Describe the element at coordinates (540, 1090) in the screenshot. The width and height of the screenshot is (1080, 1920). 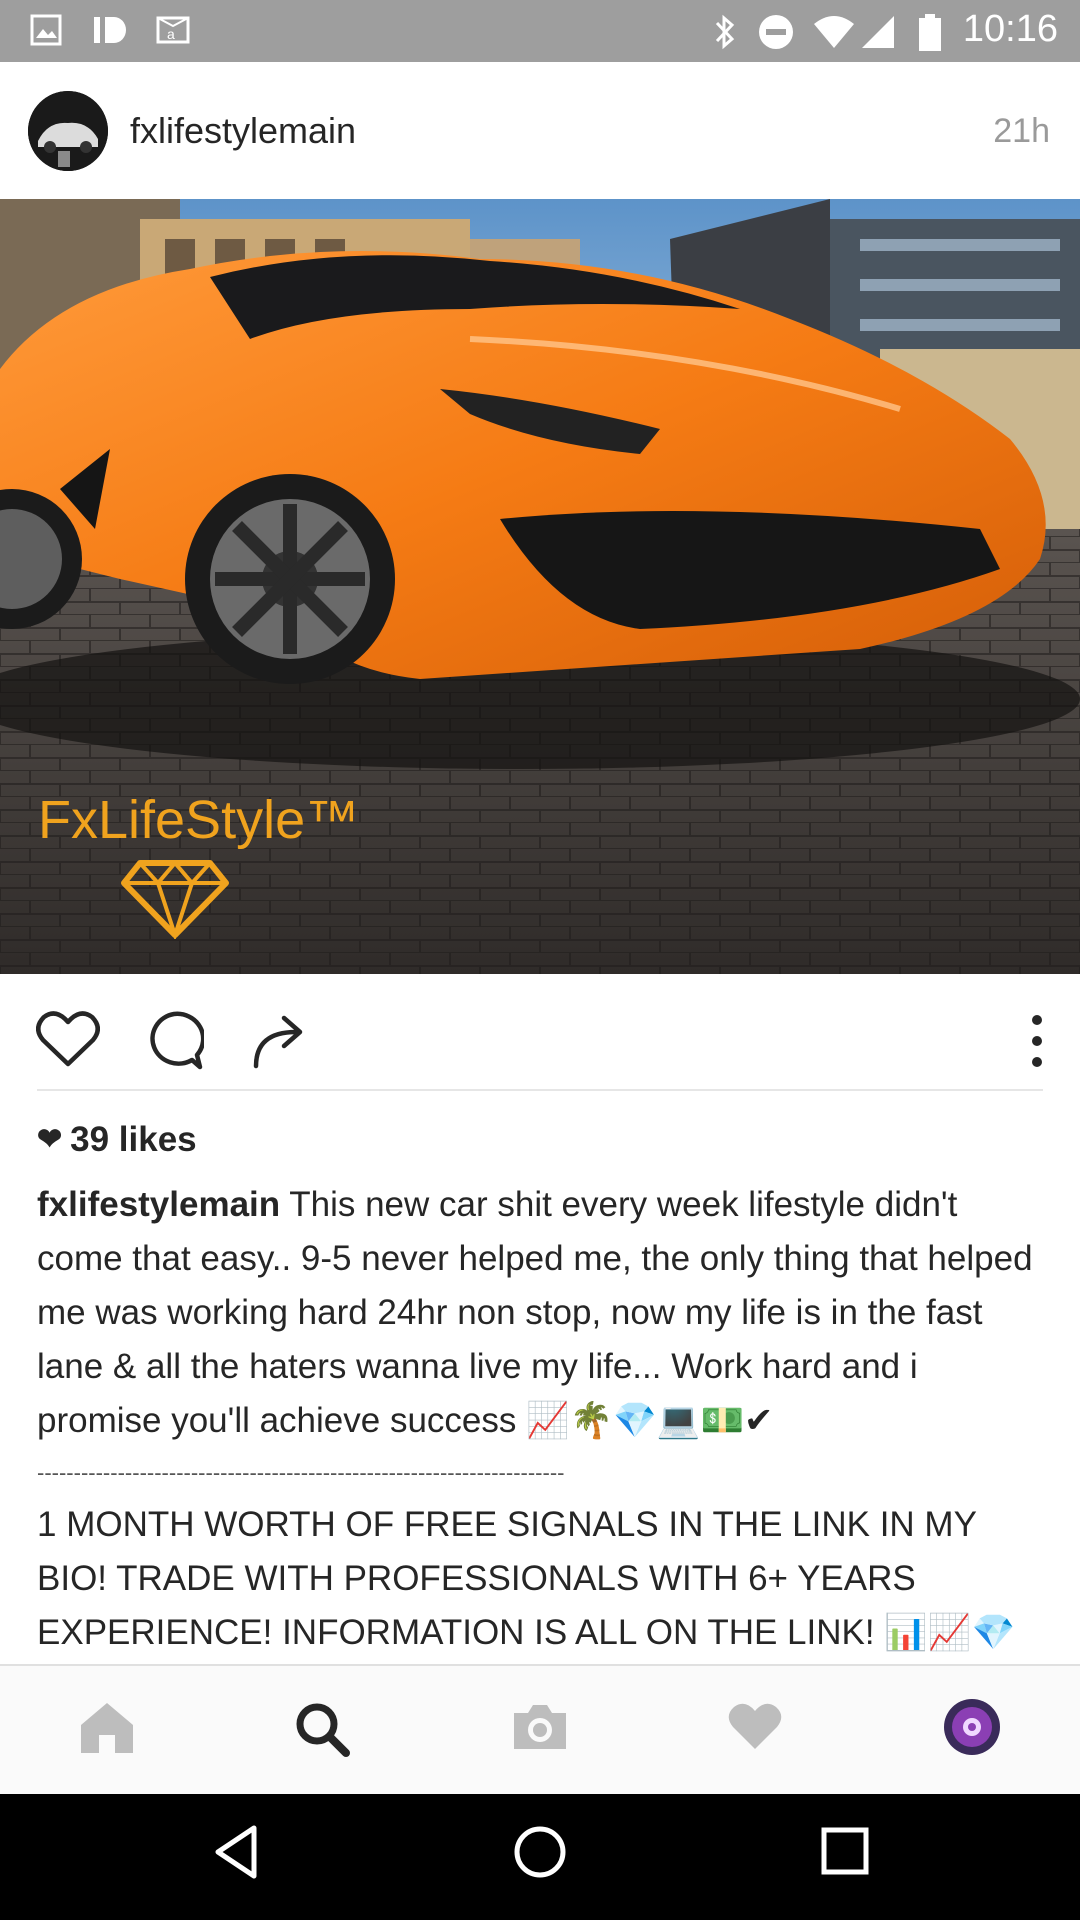
I see `actions-divider` at that location.